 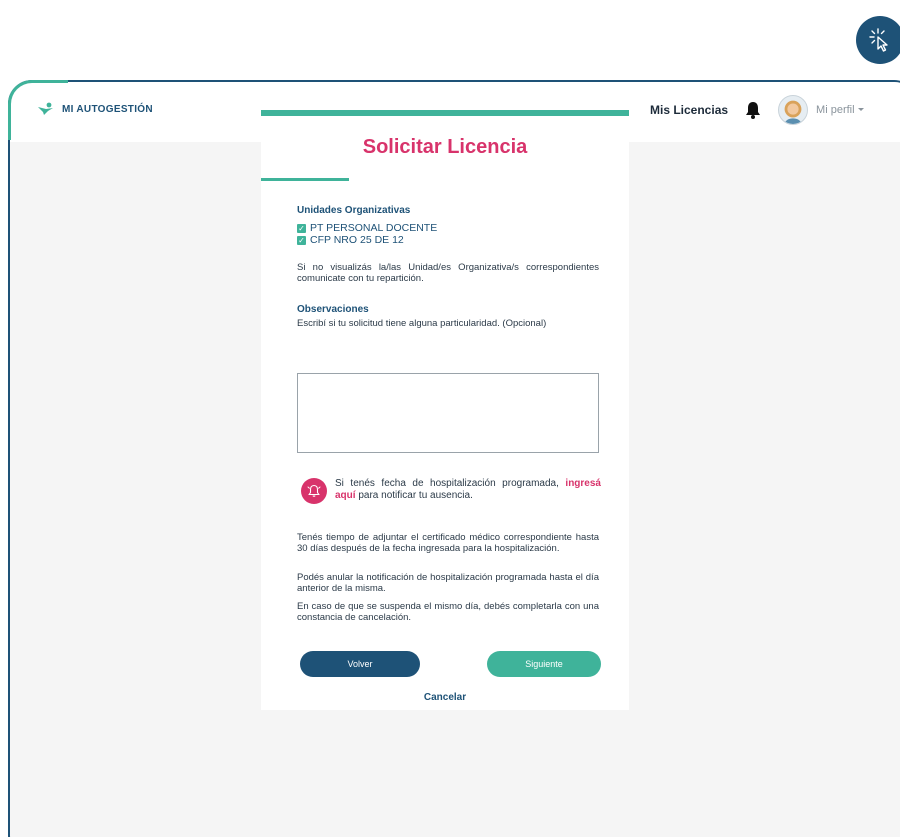 What do you see at coordinates (38, 110) in the screenshot?
I see `frame-accent` at bounding box center [38, 110].